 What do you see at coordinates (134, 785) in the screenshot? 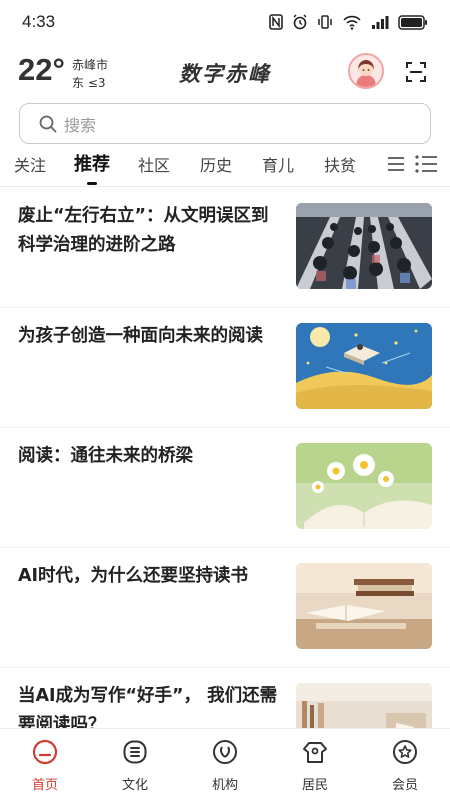
I see `nav-culture-label: 文化` at bounding box center [134, 785].